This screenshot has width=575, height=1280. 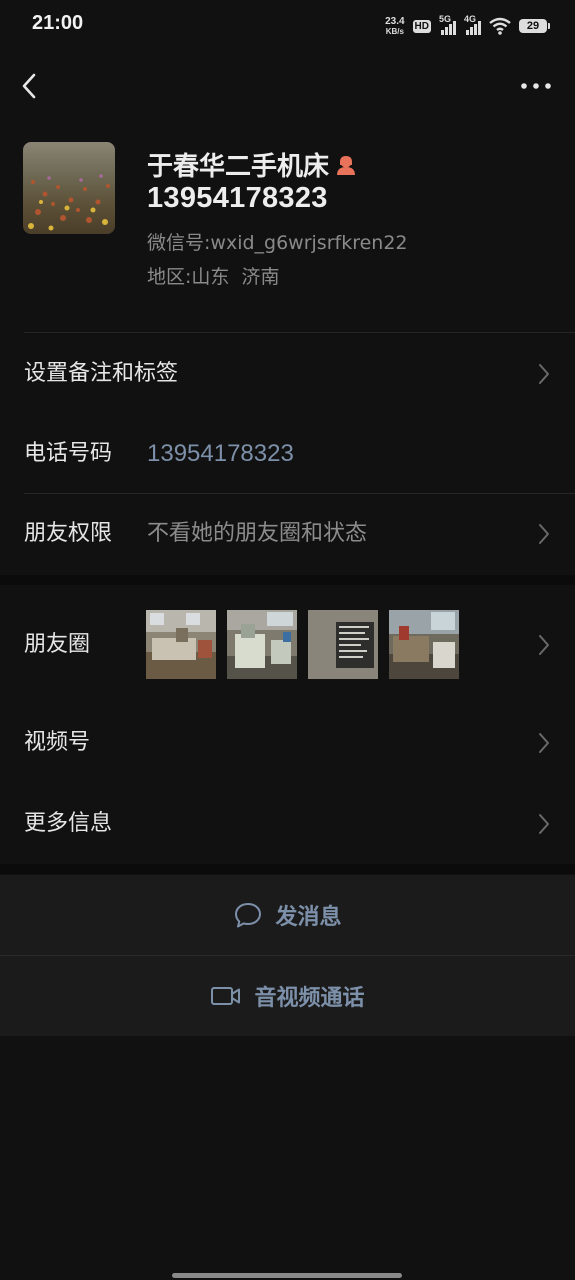 What do you see at coordinates (346, 165) in the screenshot?
I see `female-icon` at bounding box center [346, 165].